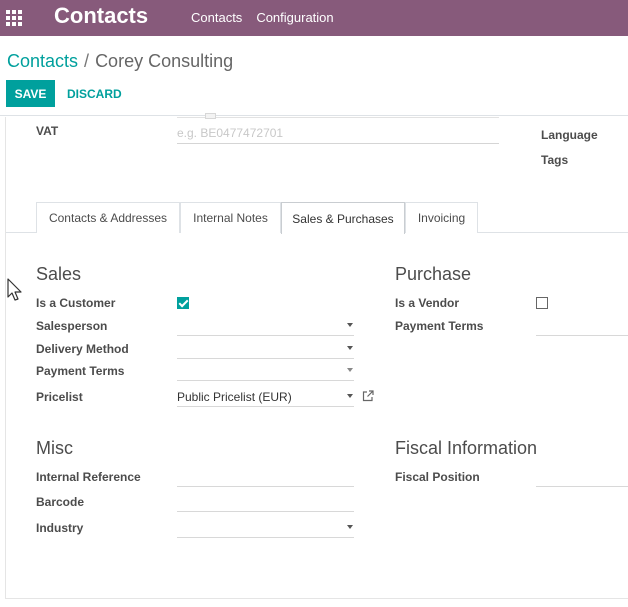  What do you see at coordinates (265, 478) in the screenshot?
I see `internal-reference-input` at bounding box center [265, 478].